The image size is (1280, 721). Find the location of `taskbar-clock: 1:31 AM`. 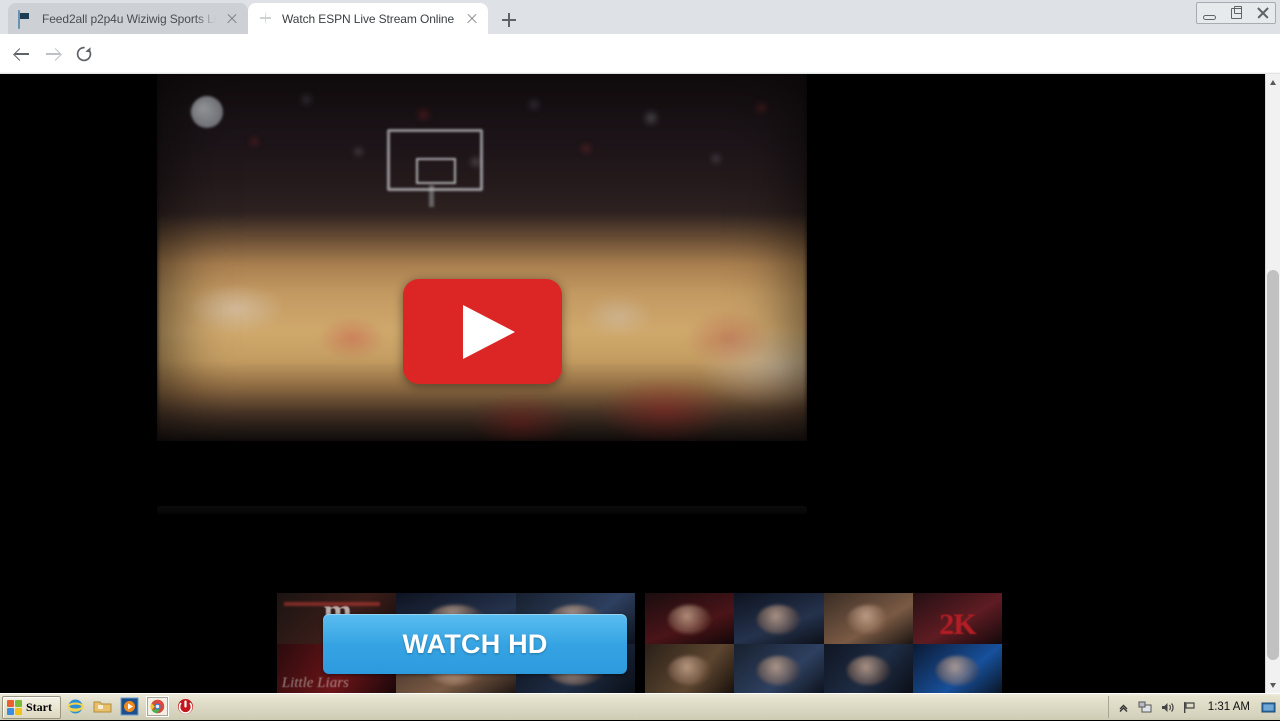

taskbar-clock: 1:31 AM is located at coordinates (1229, 707).